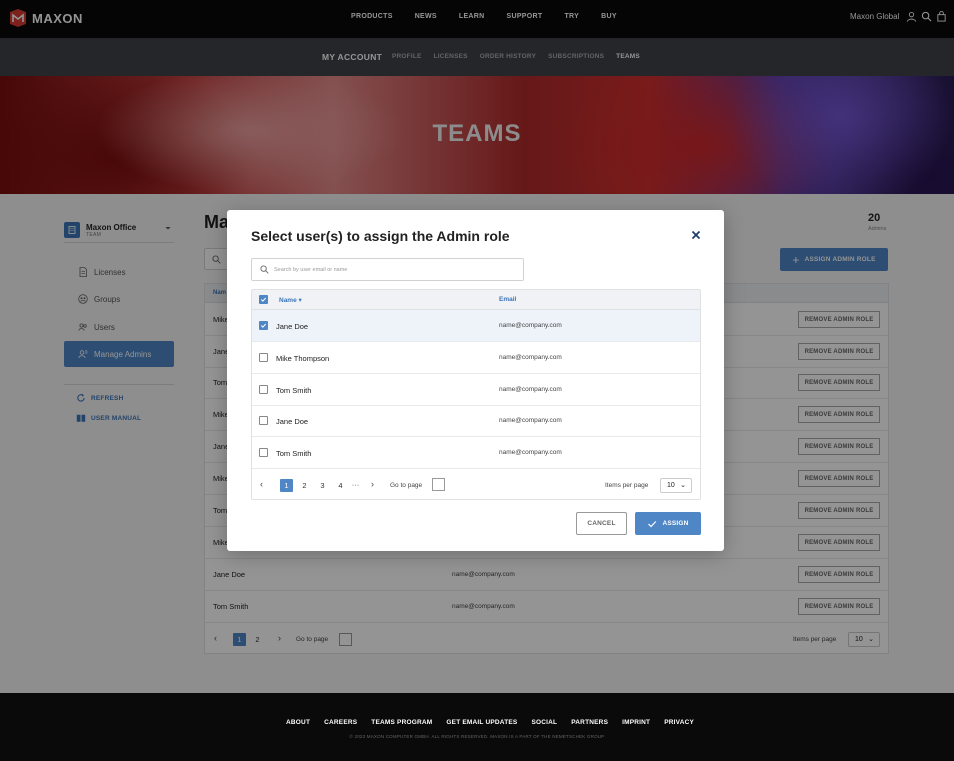 This screenshot has height=761, width=954. I want to click on assign-label: ASSIGN, so click(675, 523).